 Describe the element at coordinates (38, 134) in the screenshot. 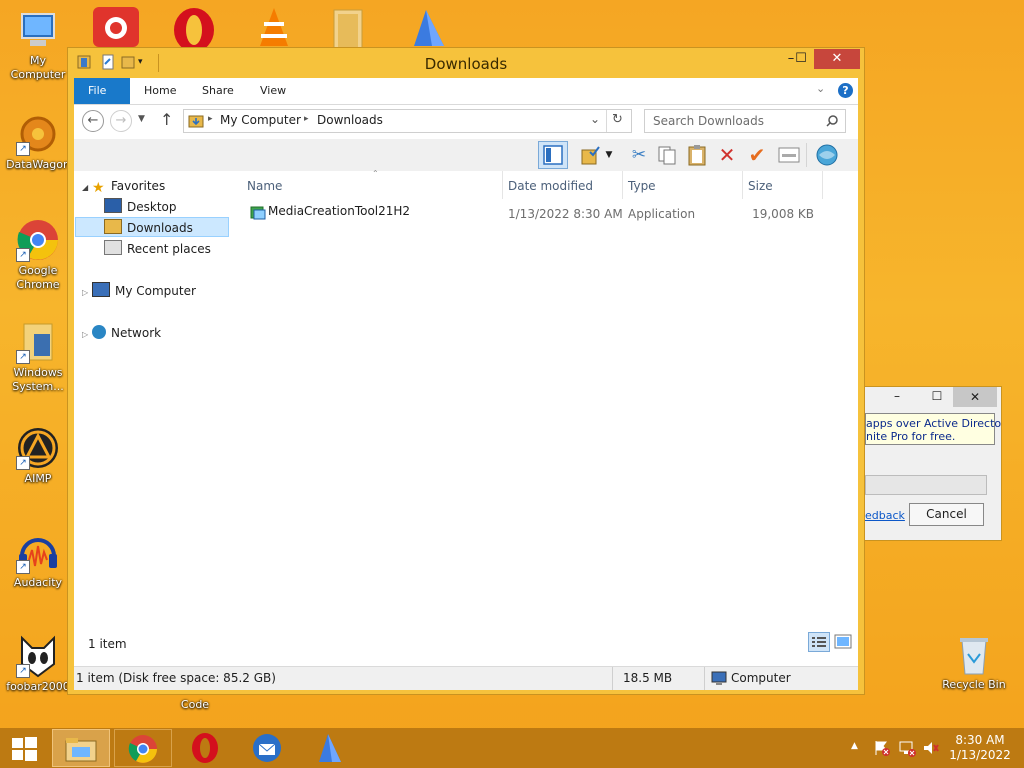

I see `datawagon-icon: ↗` at that location.